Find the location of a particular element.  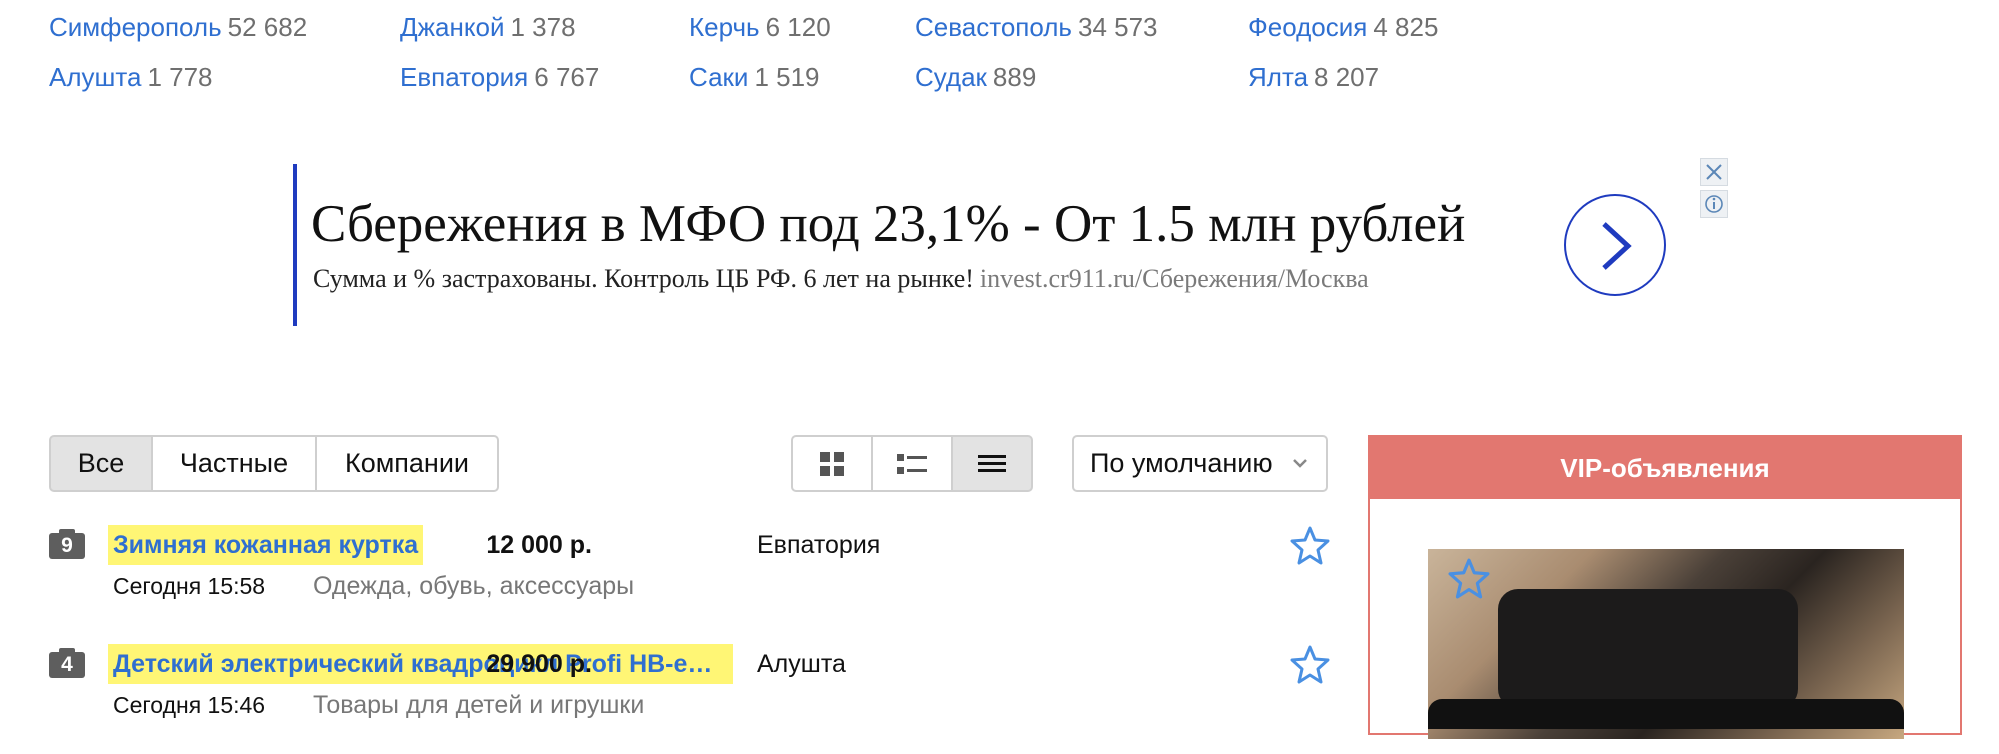

grid-view-icon is located at coordinates (832, 463).